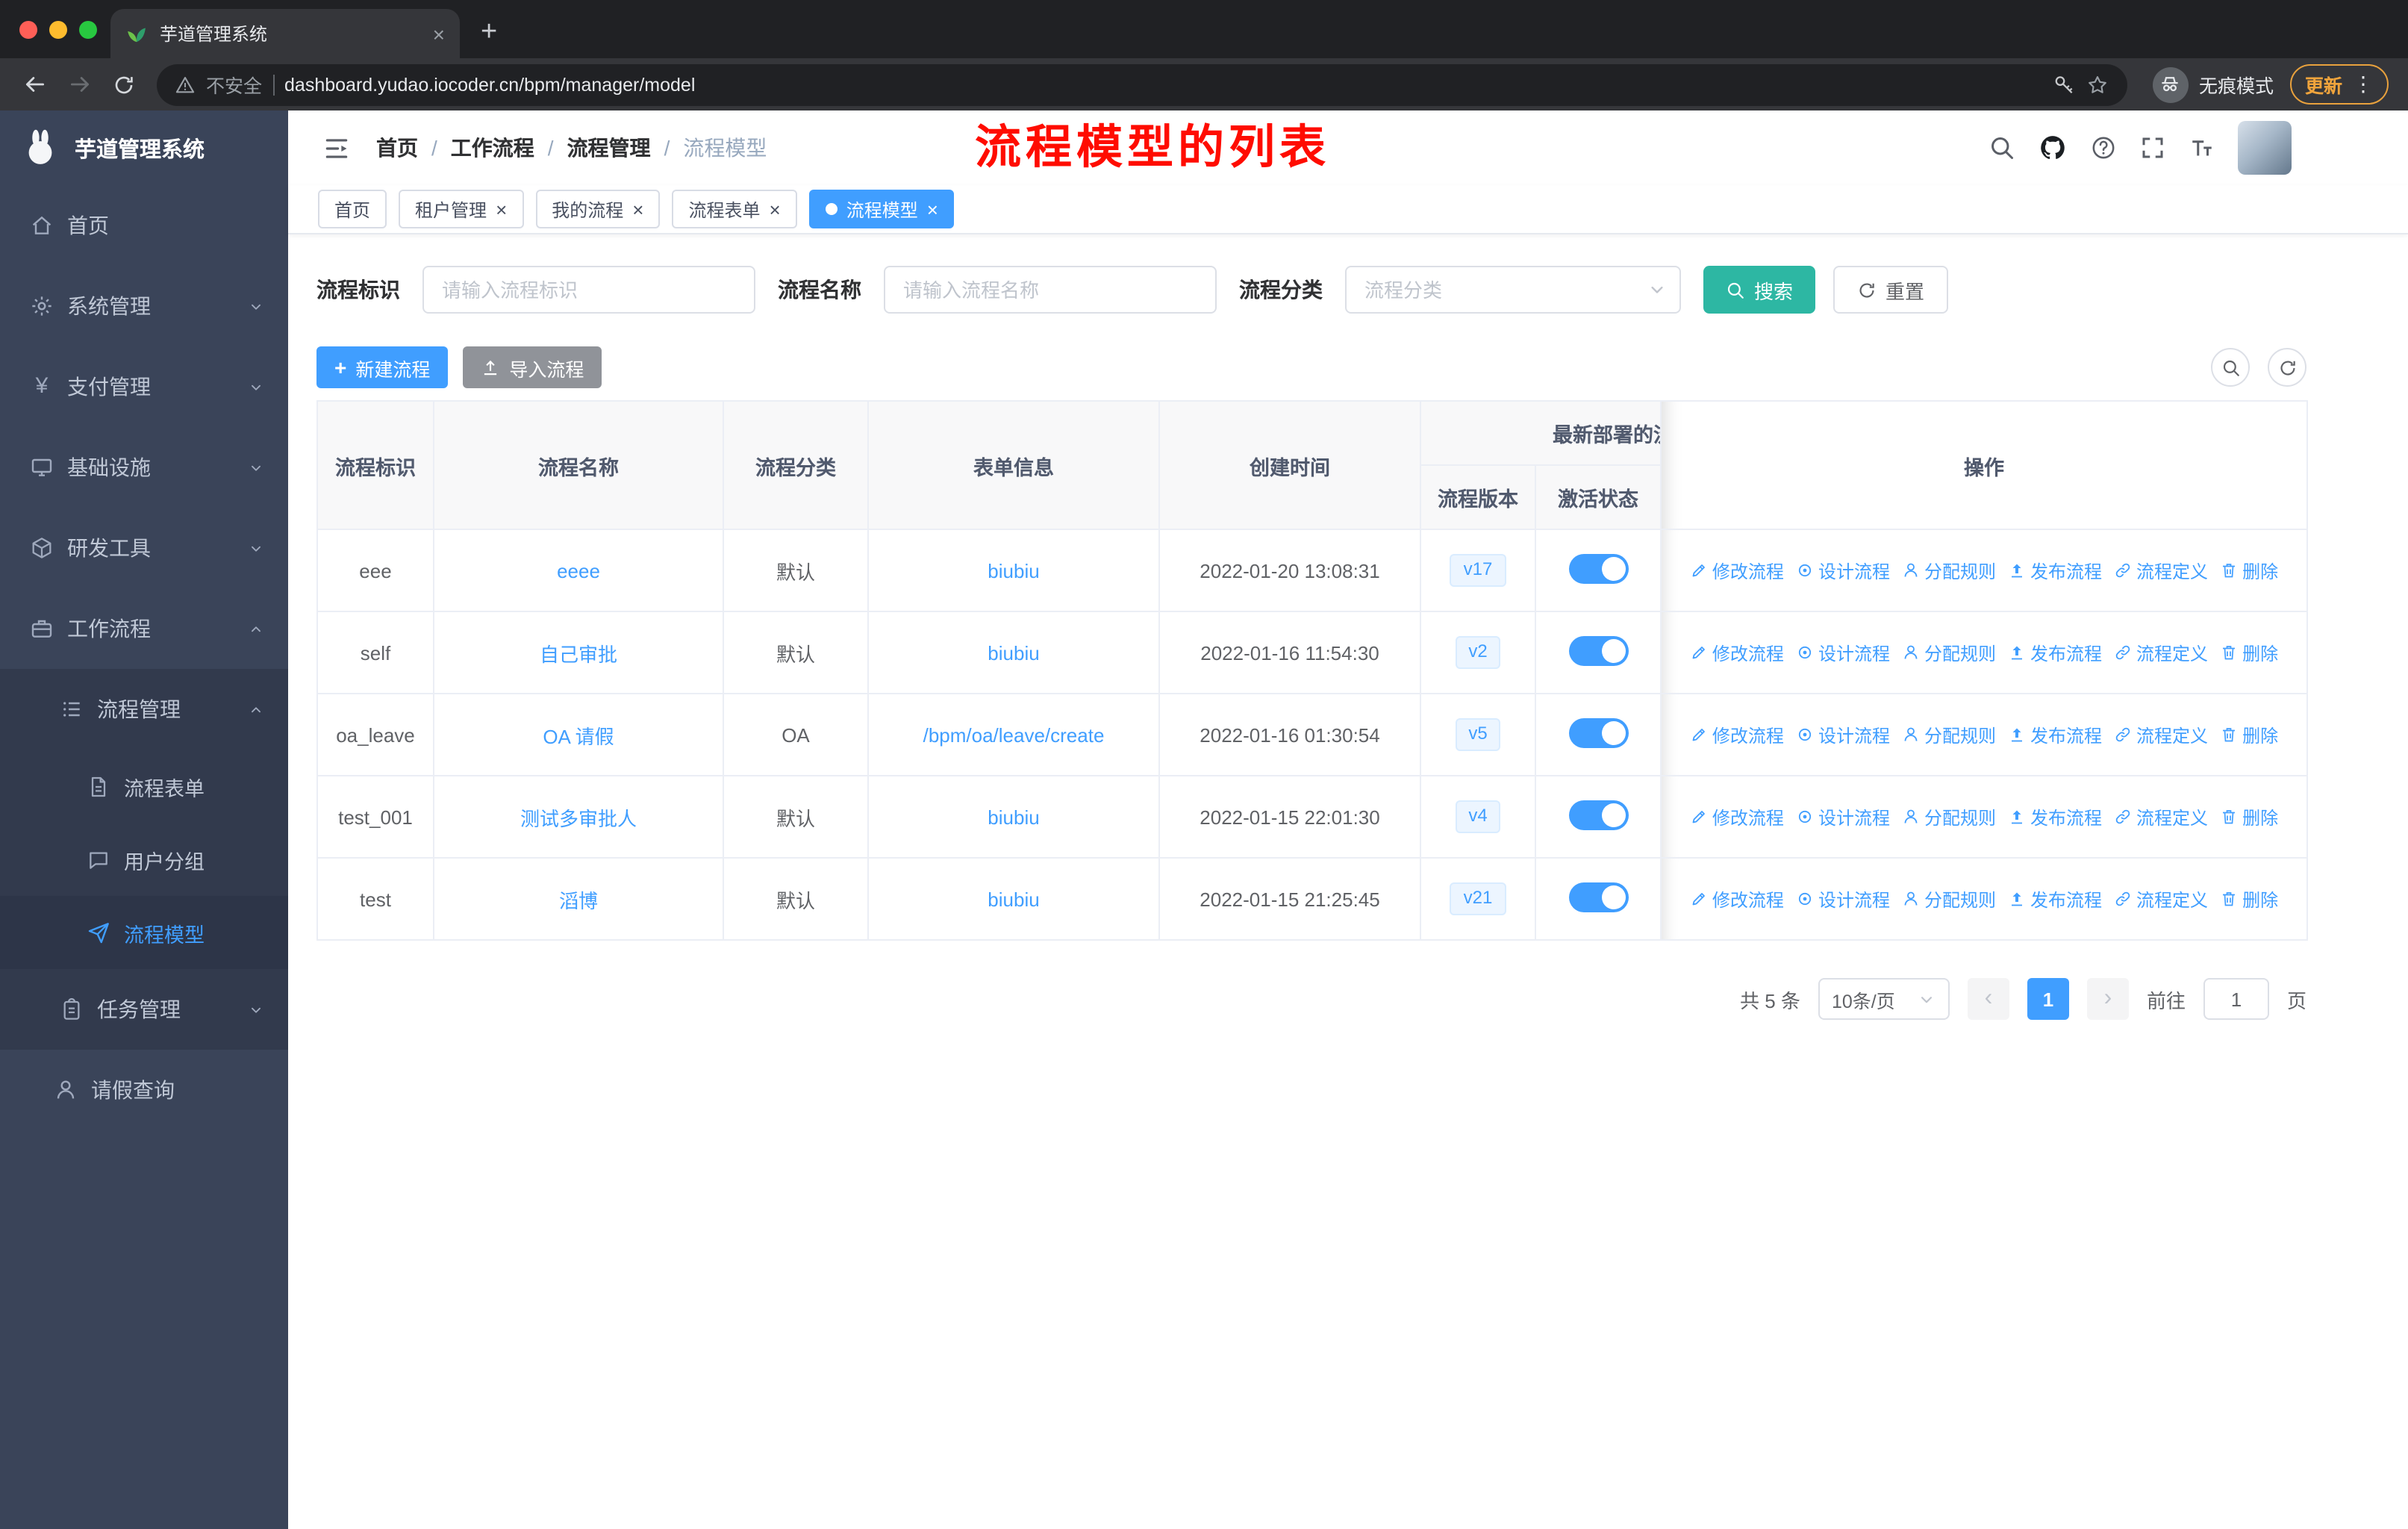  I want to click on app-logo: 芋道管理系统, so click(144, 147).